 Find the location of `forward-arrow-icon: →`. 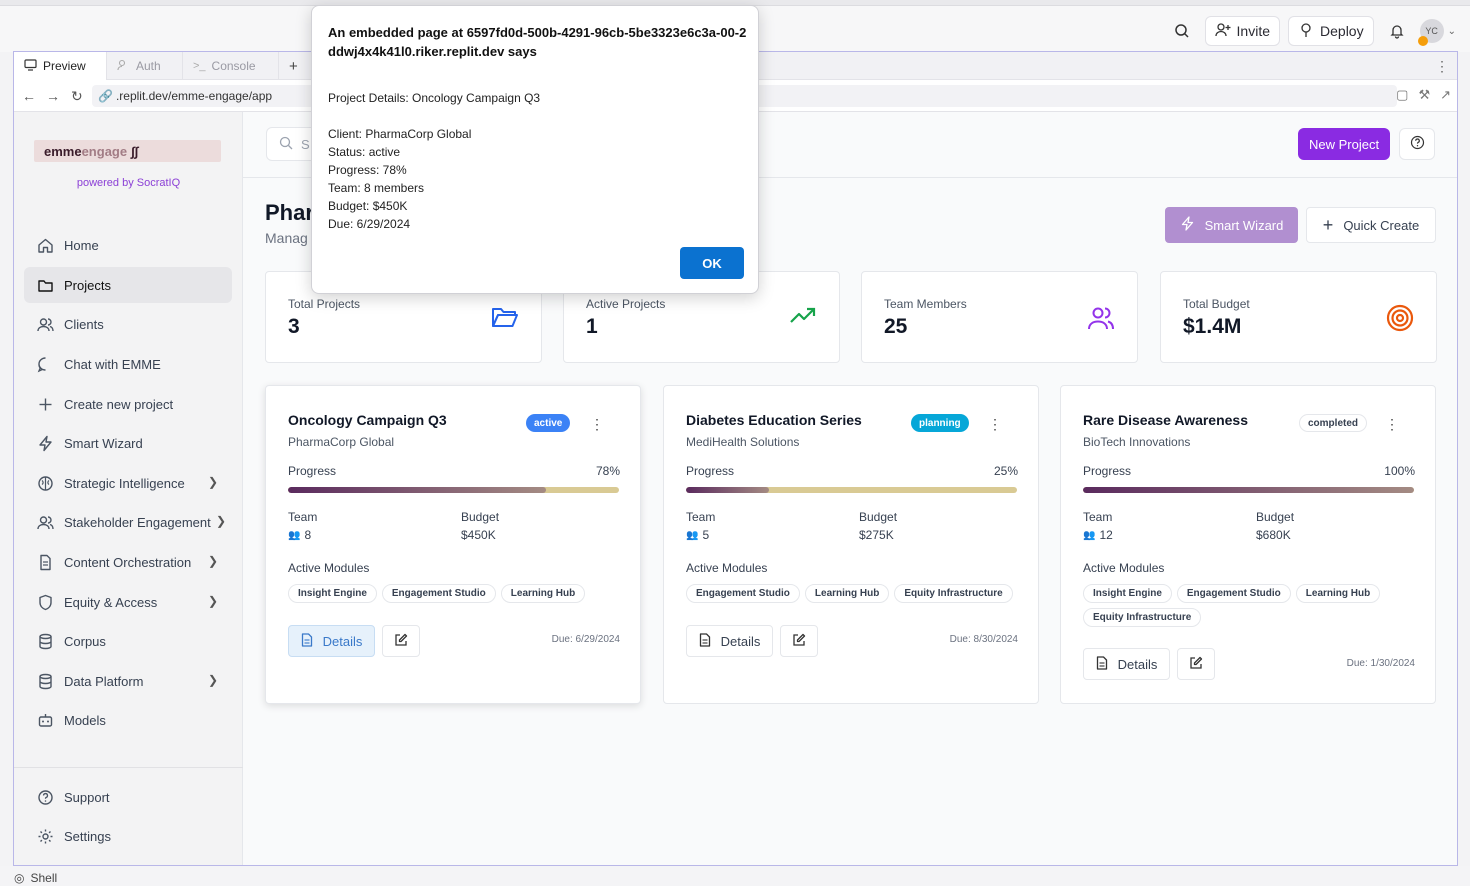

forward-arrow-icon: → is located at coordinates (53, 96).